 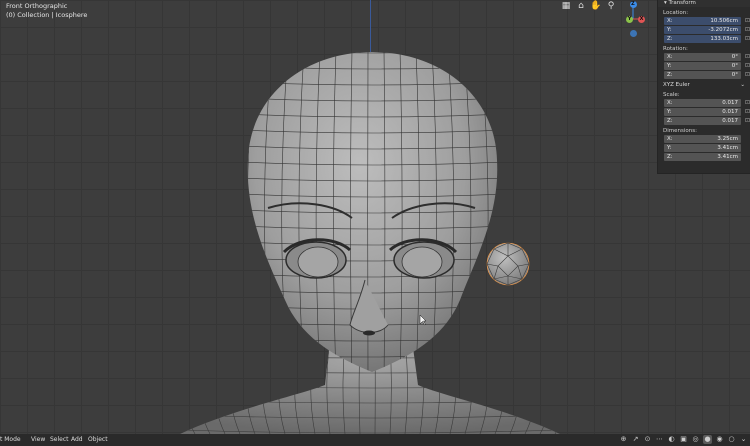 I want to click on rotation-mode-select: XYZ Euler ⌄, so click(x=706, y=85).